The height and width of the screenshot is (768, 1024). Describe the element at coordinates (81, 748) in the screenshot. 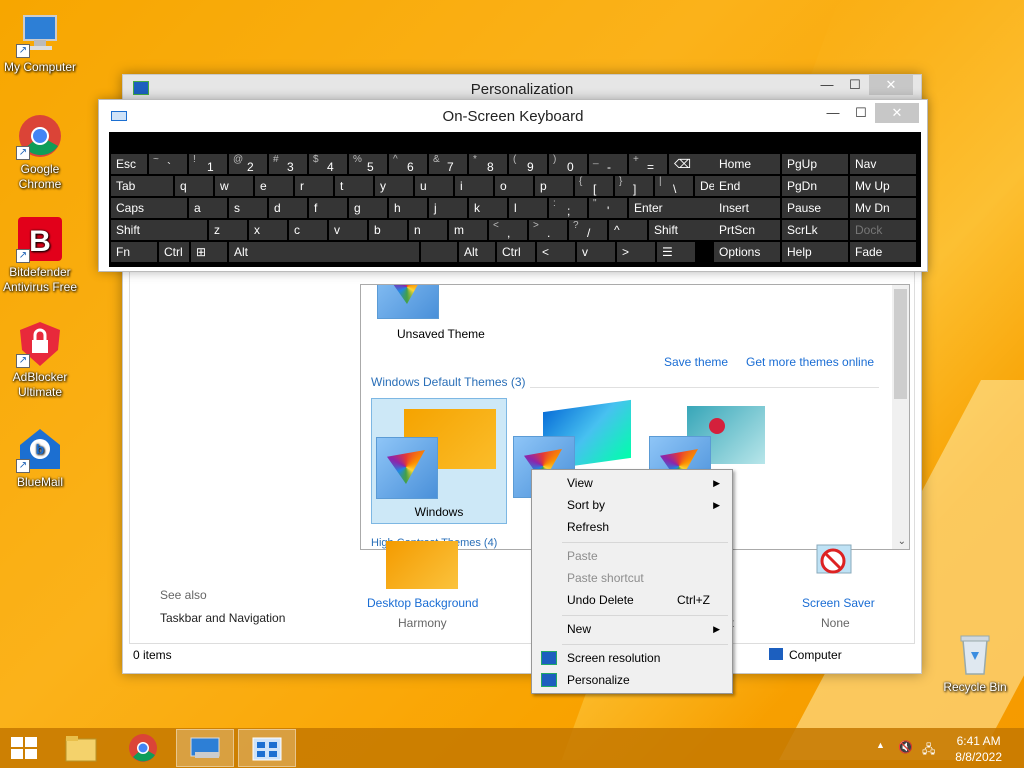

I see `taskbar-file-explorer` at that location.